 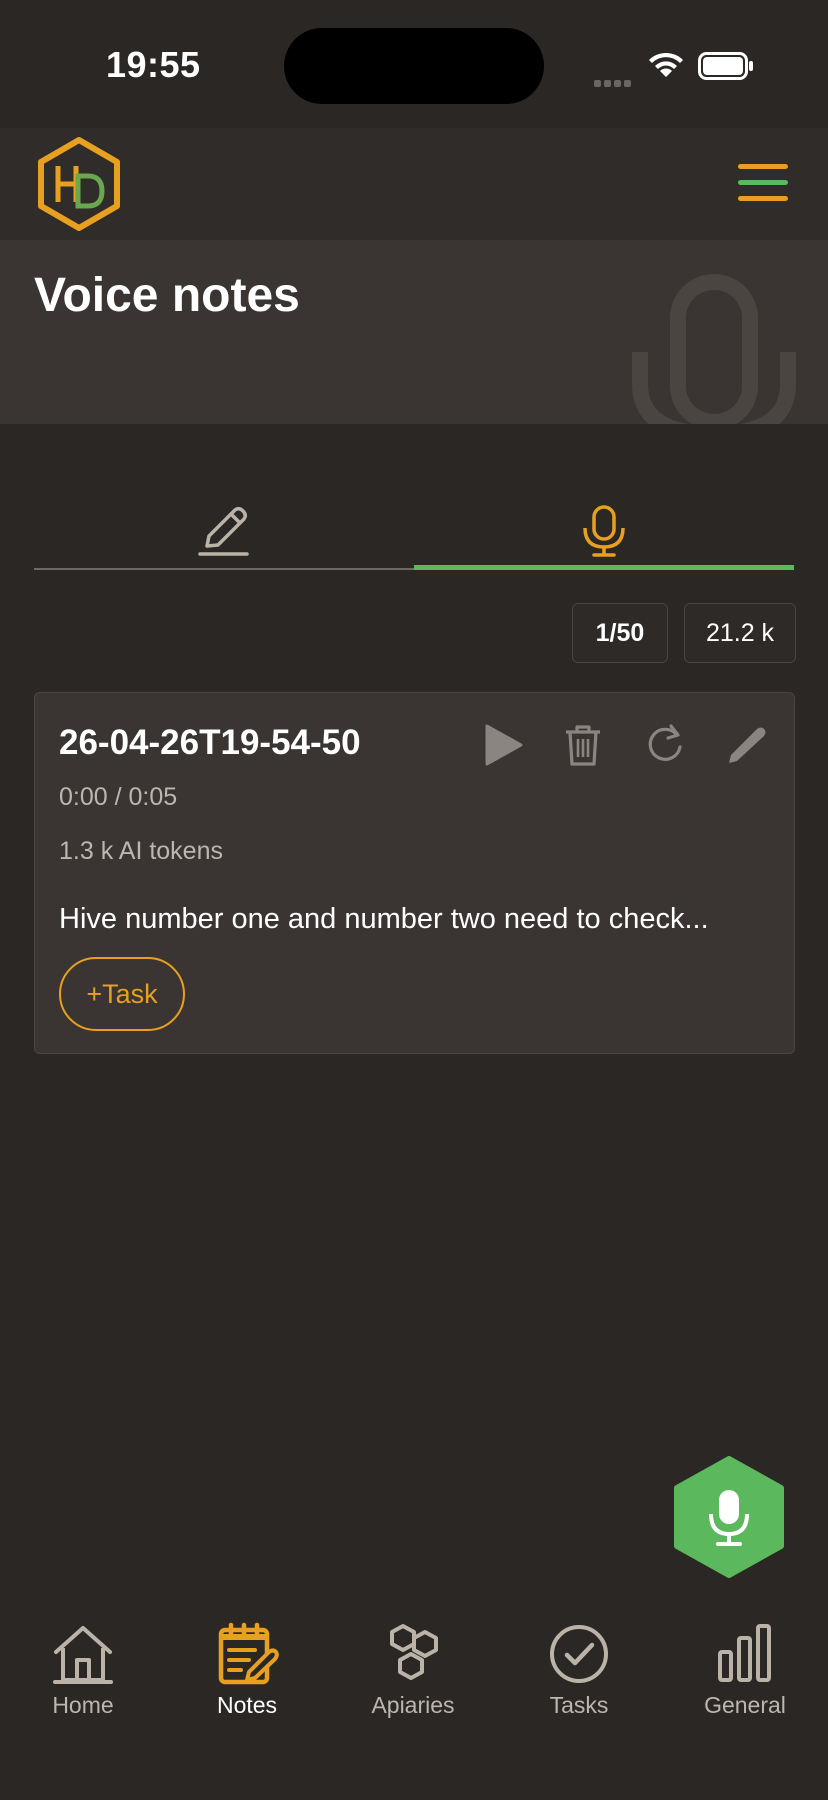 I want to click on note-ai-tokens: 1.3 k AI tokens, so click(x=141, y=851).